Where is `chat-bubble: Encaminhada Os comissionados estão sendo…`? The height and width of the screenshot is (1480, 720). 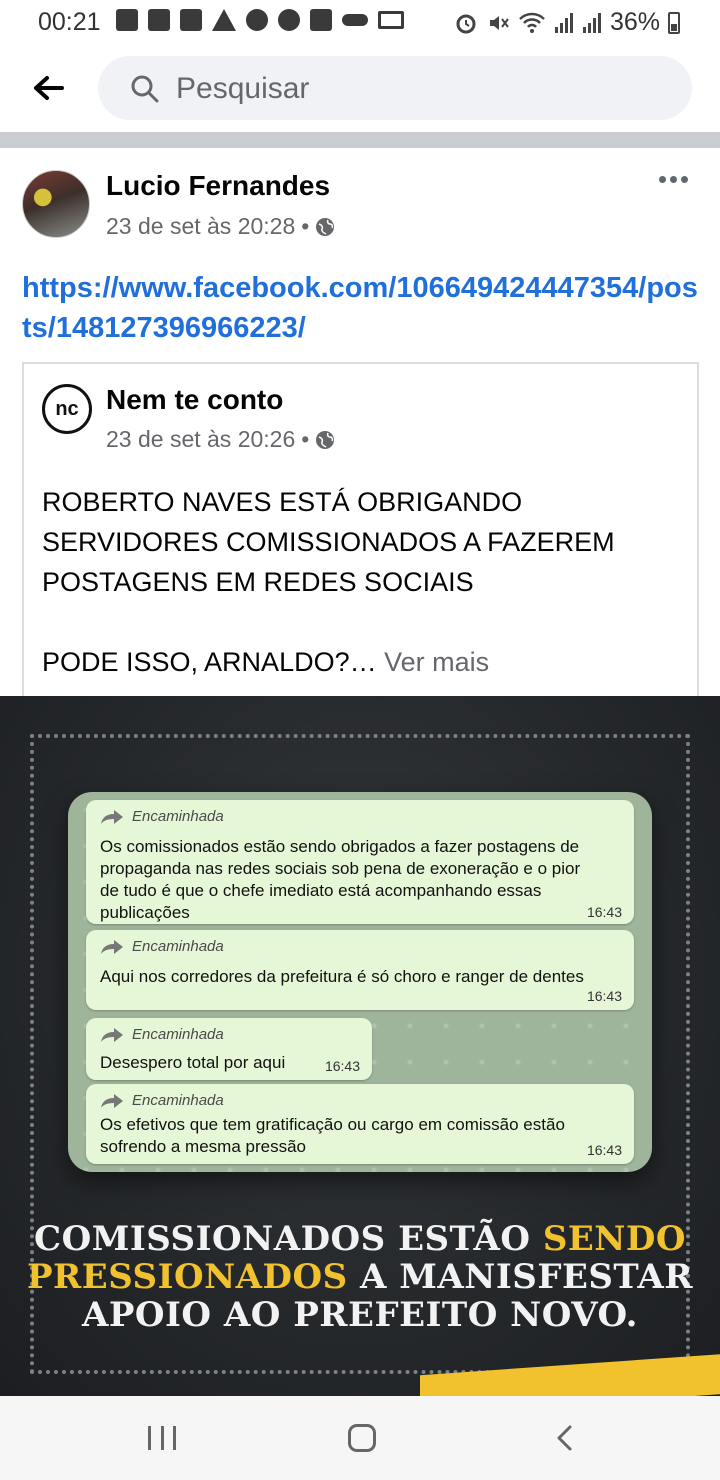
chat-bubble: Encaminhada Os comissionados estão sendo… is located at coordinates (360, 862).